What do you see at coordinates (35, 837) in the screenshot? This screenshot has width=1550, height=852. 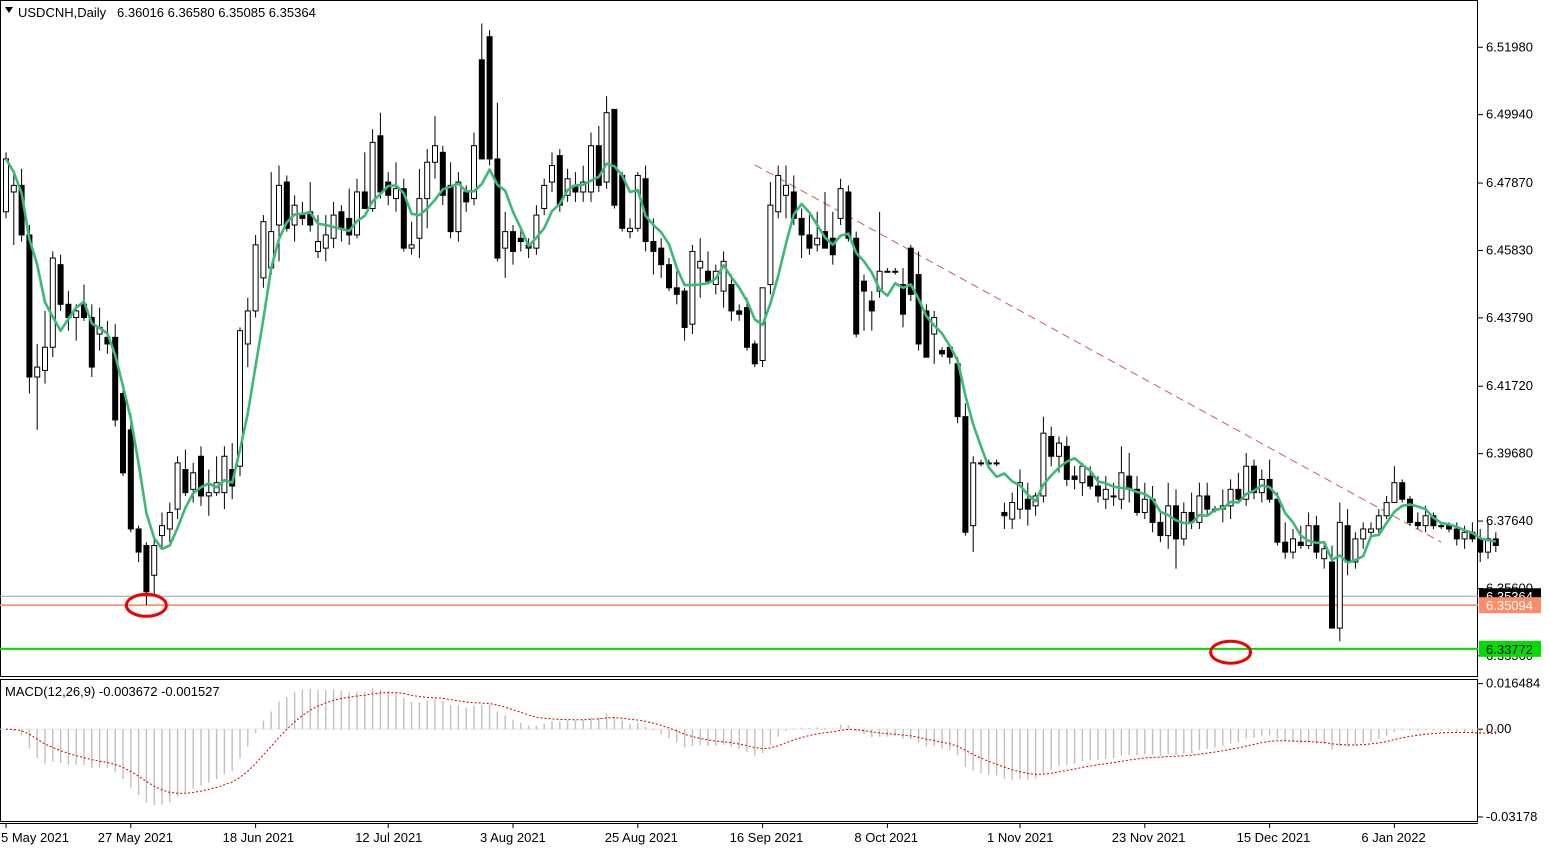 I see `time-tick-label: 5 May 2021` at bounding box center [35, 837].